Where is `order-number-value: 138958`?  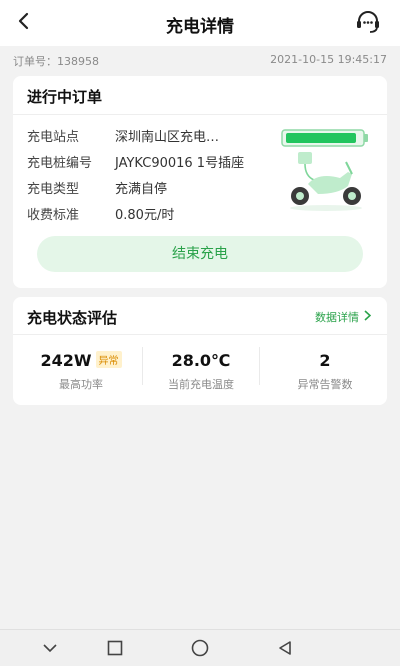
order-number-value: 138958 is located at coordinates (78, 61).